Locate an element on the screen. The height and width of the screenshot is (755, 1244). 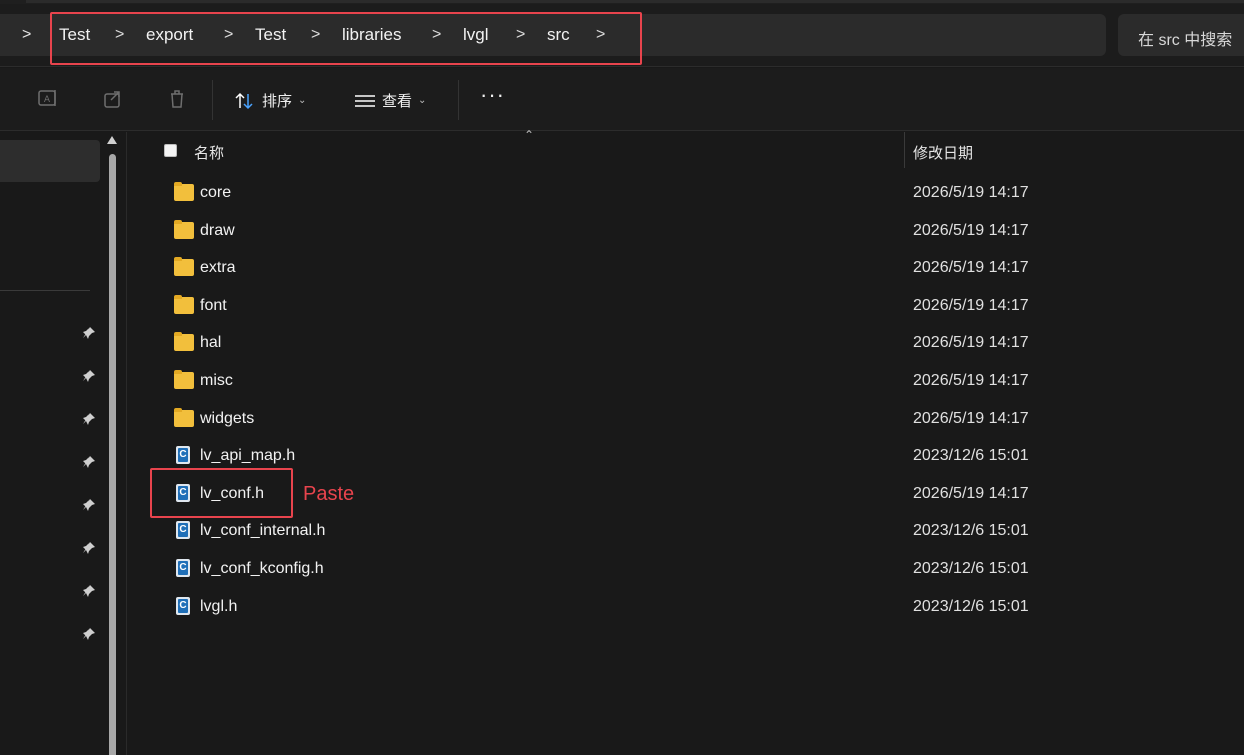
file-row: core 2026/5/19 14:17 is located at coordinates (686, 192).